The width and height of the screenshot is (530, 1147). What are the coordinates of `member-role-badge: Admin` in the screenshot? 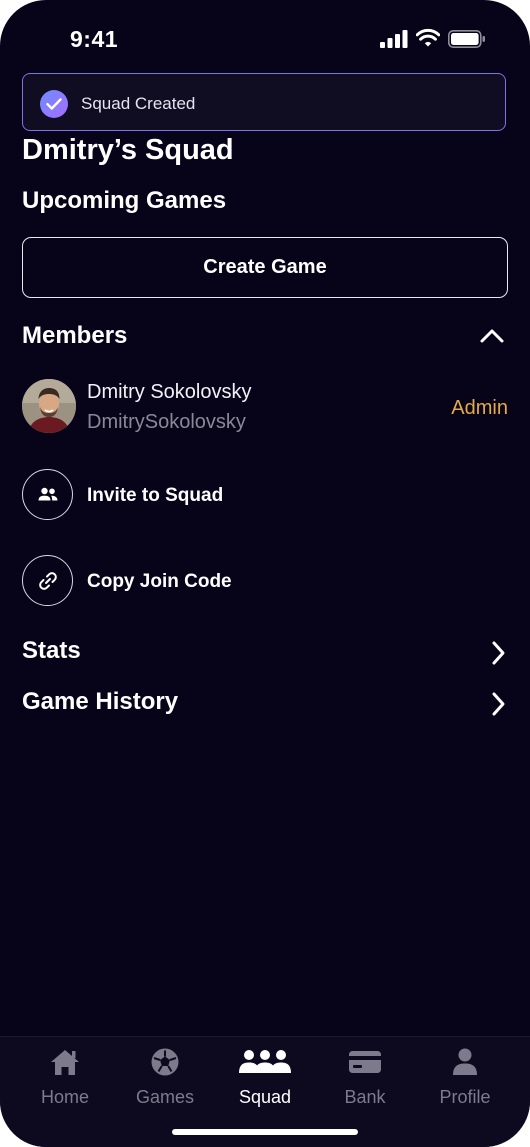 It's located at (479, 408).